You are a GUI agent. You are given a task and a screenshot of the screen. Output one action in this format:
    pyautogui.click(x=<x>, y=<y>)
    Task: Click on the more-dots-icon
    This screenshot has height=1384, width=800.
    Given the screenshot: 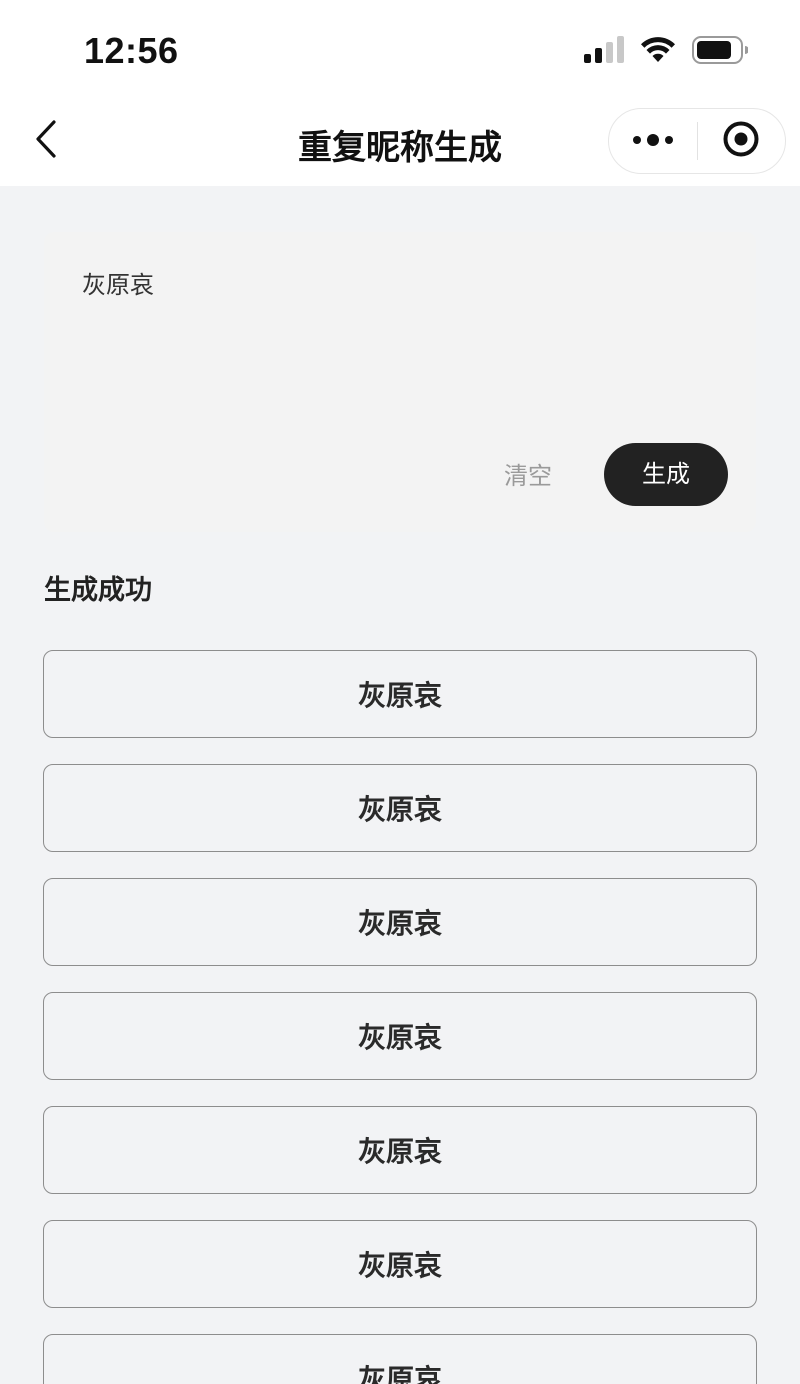 What is the action you would take?
    pyautogui.click(x=653, y=141)
    